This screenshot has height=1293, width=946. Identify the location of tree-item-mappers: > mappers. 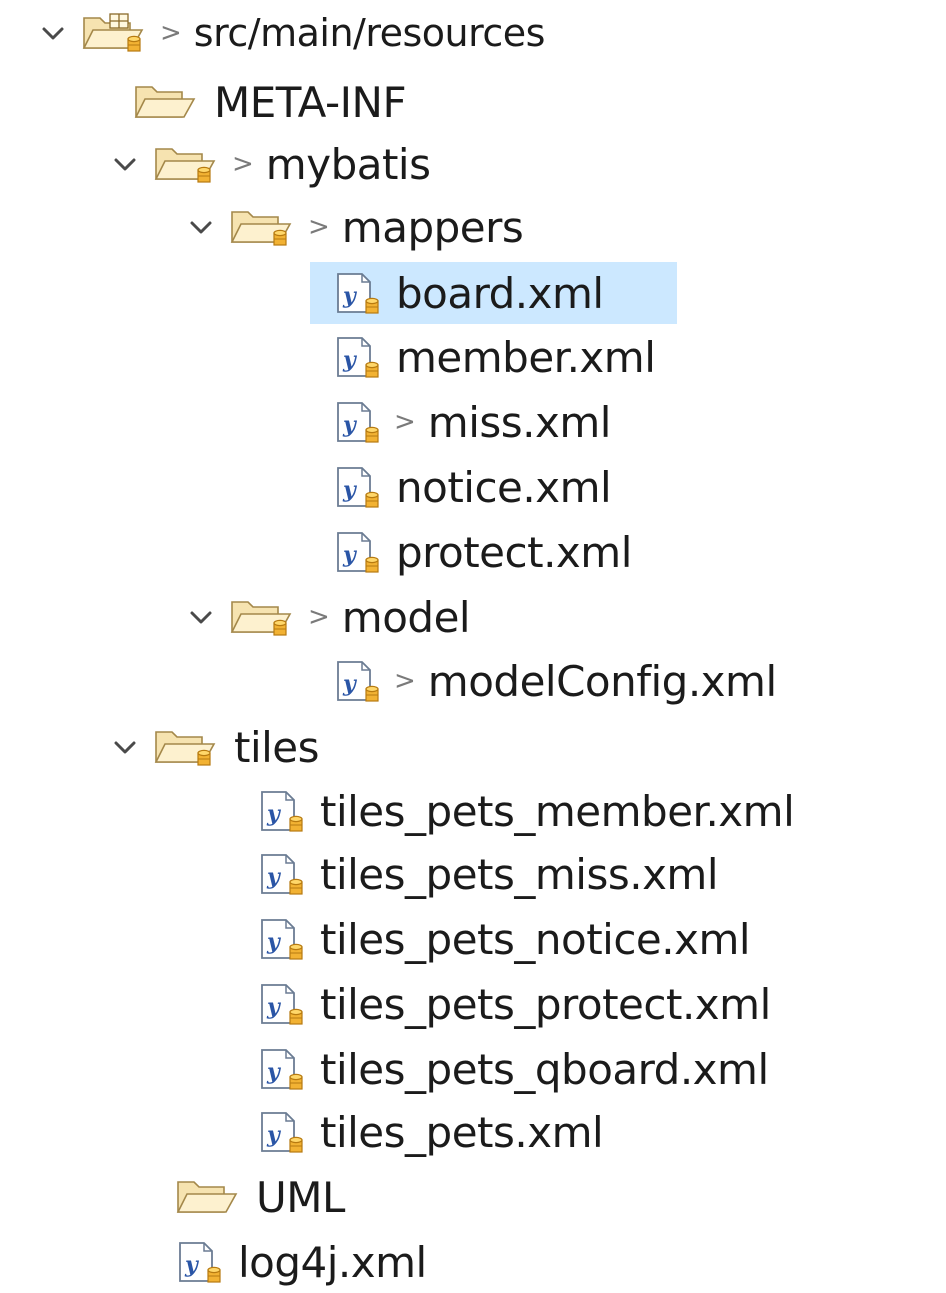
(355, 227).